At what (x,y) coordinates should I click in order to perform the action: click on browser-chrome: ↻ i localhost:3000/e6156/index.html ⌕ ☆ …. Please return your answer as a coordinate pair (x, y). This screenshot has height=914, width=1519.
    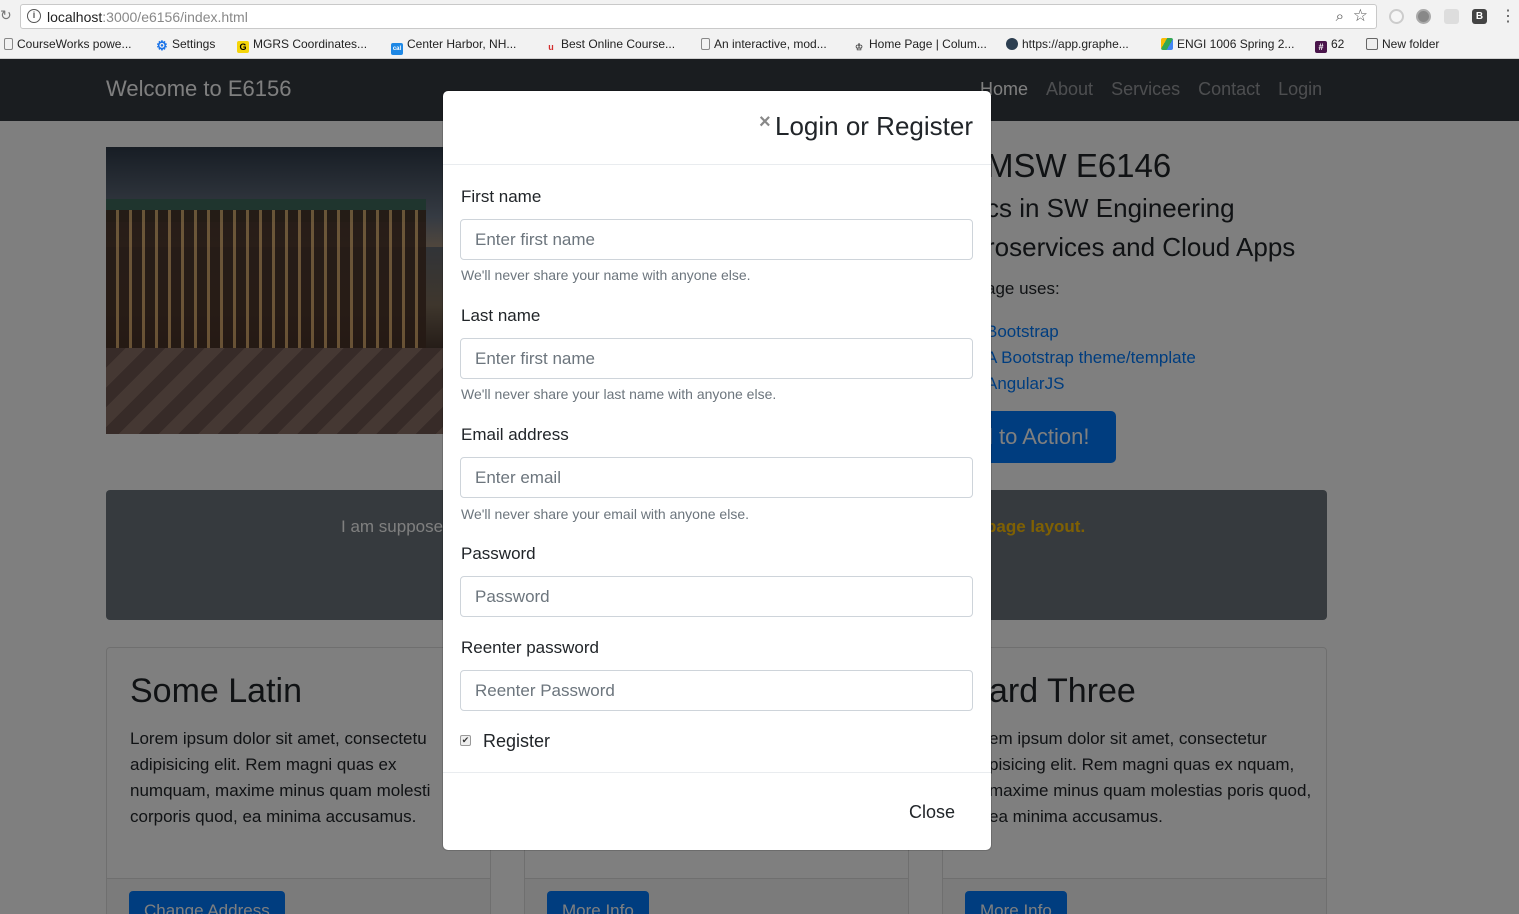
    Looking at the image, I should click on (759, 29).